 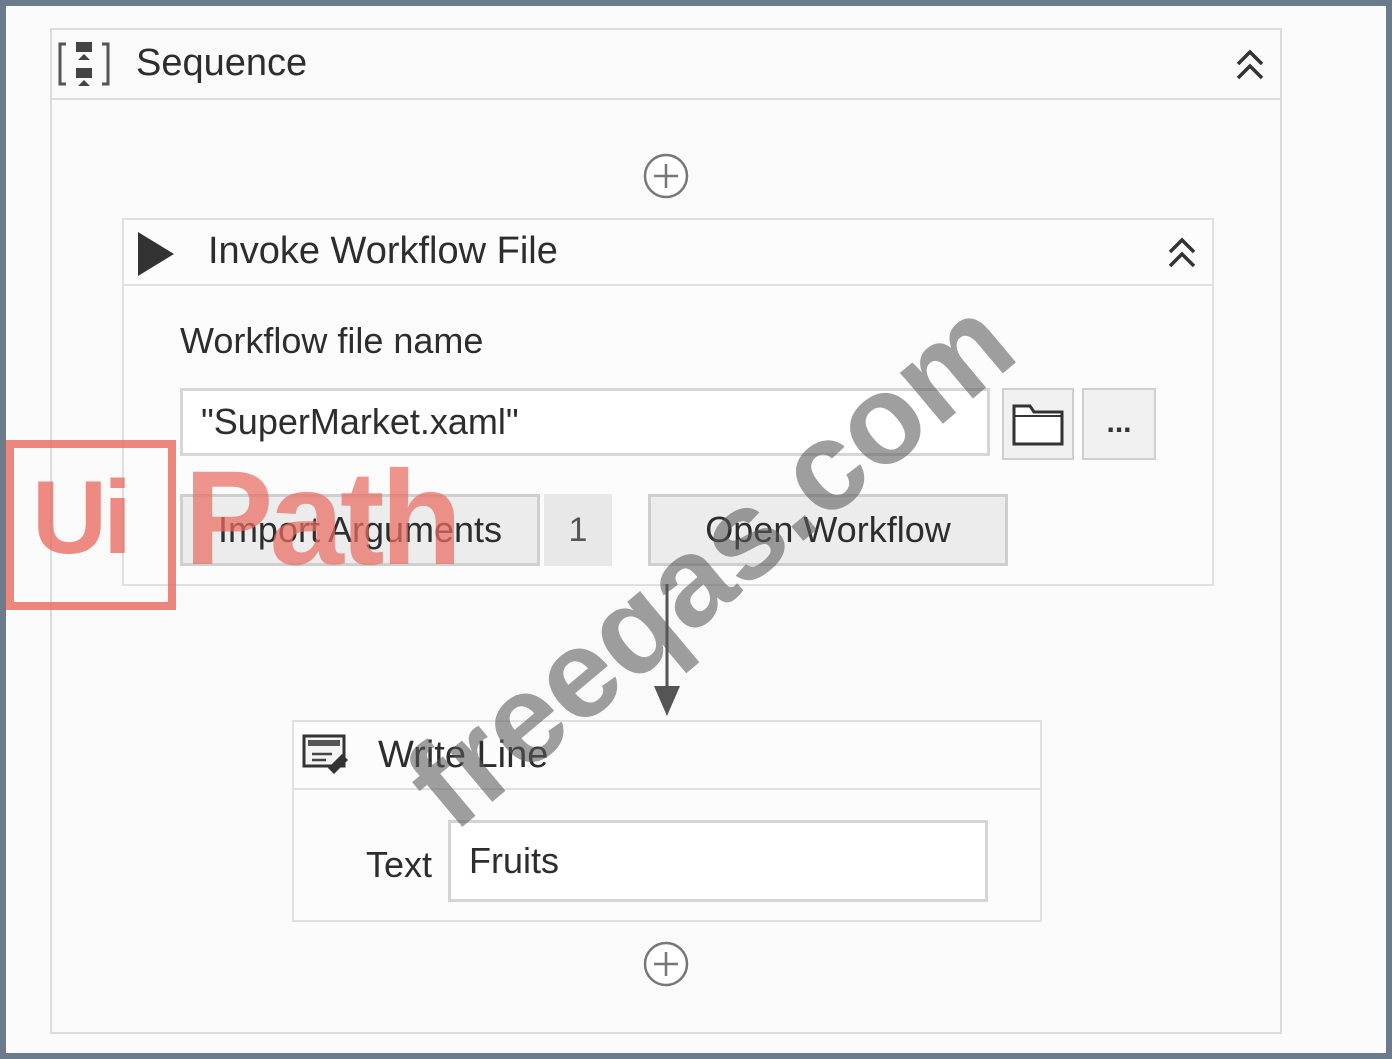 What do you see at coordinates (718, 861) in the screenshot?
I see `text-field-input` at bounding box center [718, 861].